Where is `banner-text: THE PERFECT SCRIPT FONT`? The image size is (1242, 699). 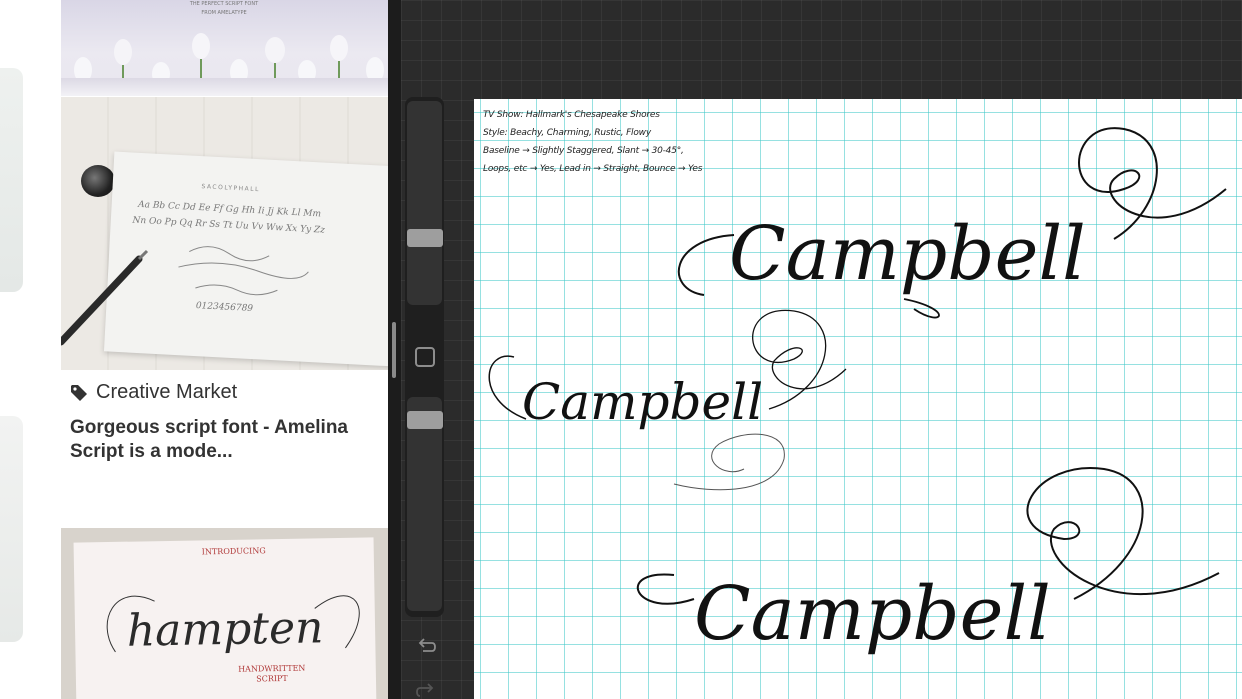 banner-text: THE PERFECT SCRIPT FONT is located at coordinates (224, 4).